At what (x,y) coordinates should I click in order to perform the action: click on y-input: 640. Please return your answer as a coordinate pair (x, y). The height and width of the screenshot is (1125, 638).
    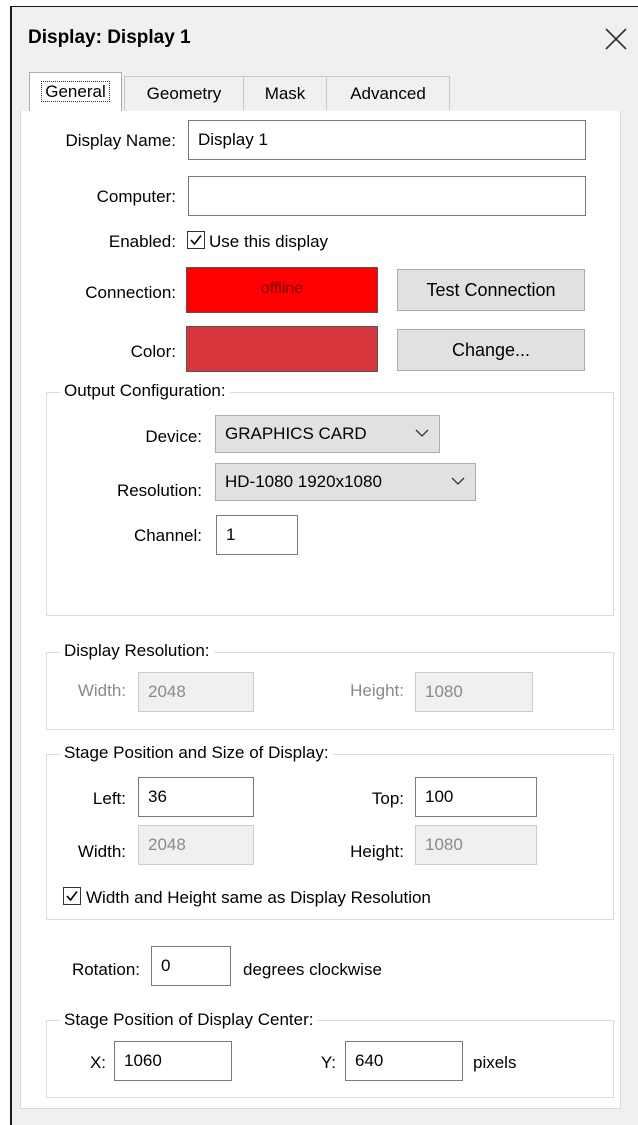
    Looking at the image, I should click on (404, 1061).